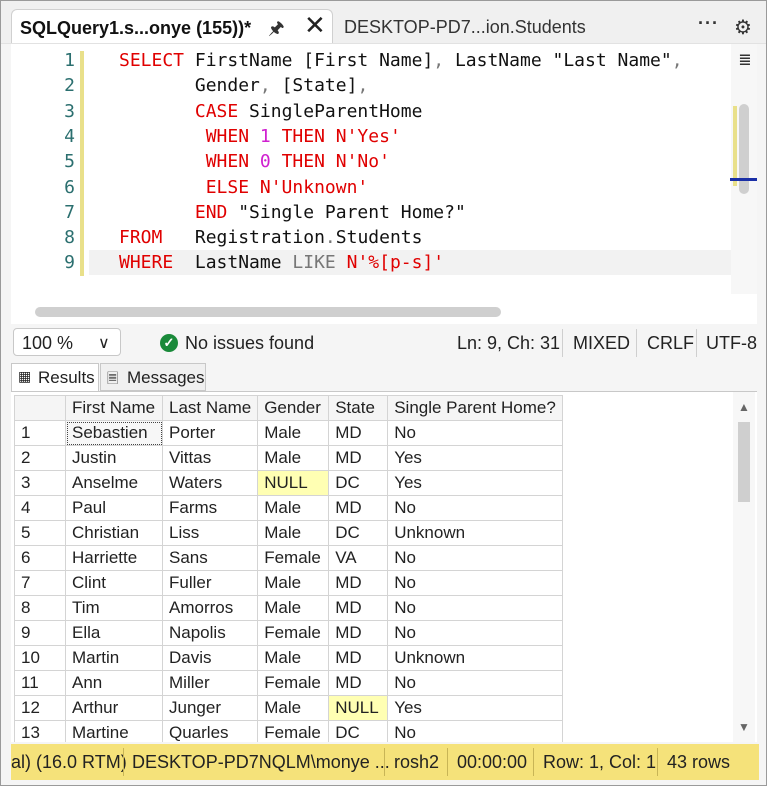 Image resolution: width=767 pixels, height=786 pixels. What do you see at coordinates (210, 608) in the screenshot?
I see `table-cell: Amorros` at bounding box center [210, 608].